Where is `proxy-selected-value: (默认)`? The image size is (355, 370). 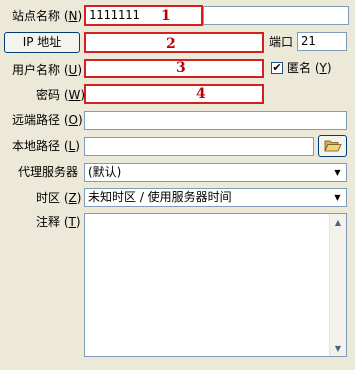
proxy-selected-value: (默认) is located at coordinates (105, 172).